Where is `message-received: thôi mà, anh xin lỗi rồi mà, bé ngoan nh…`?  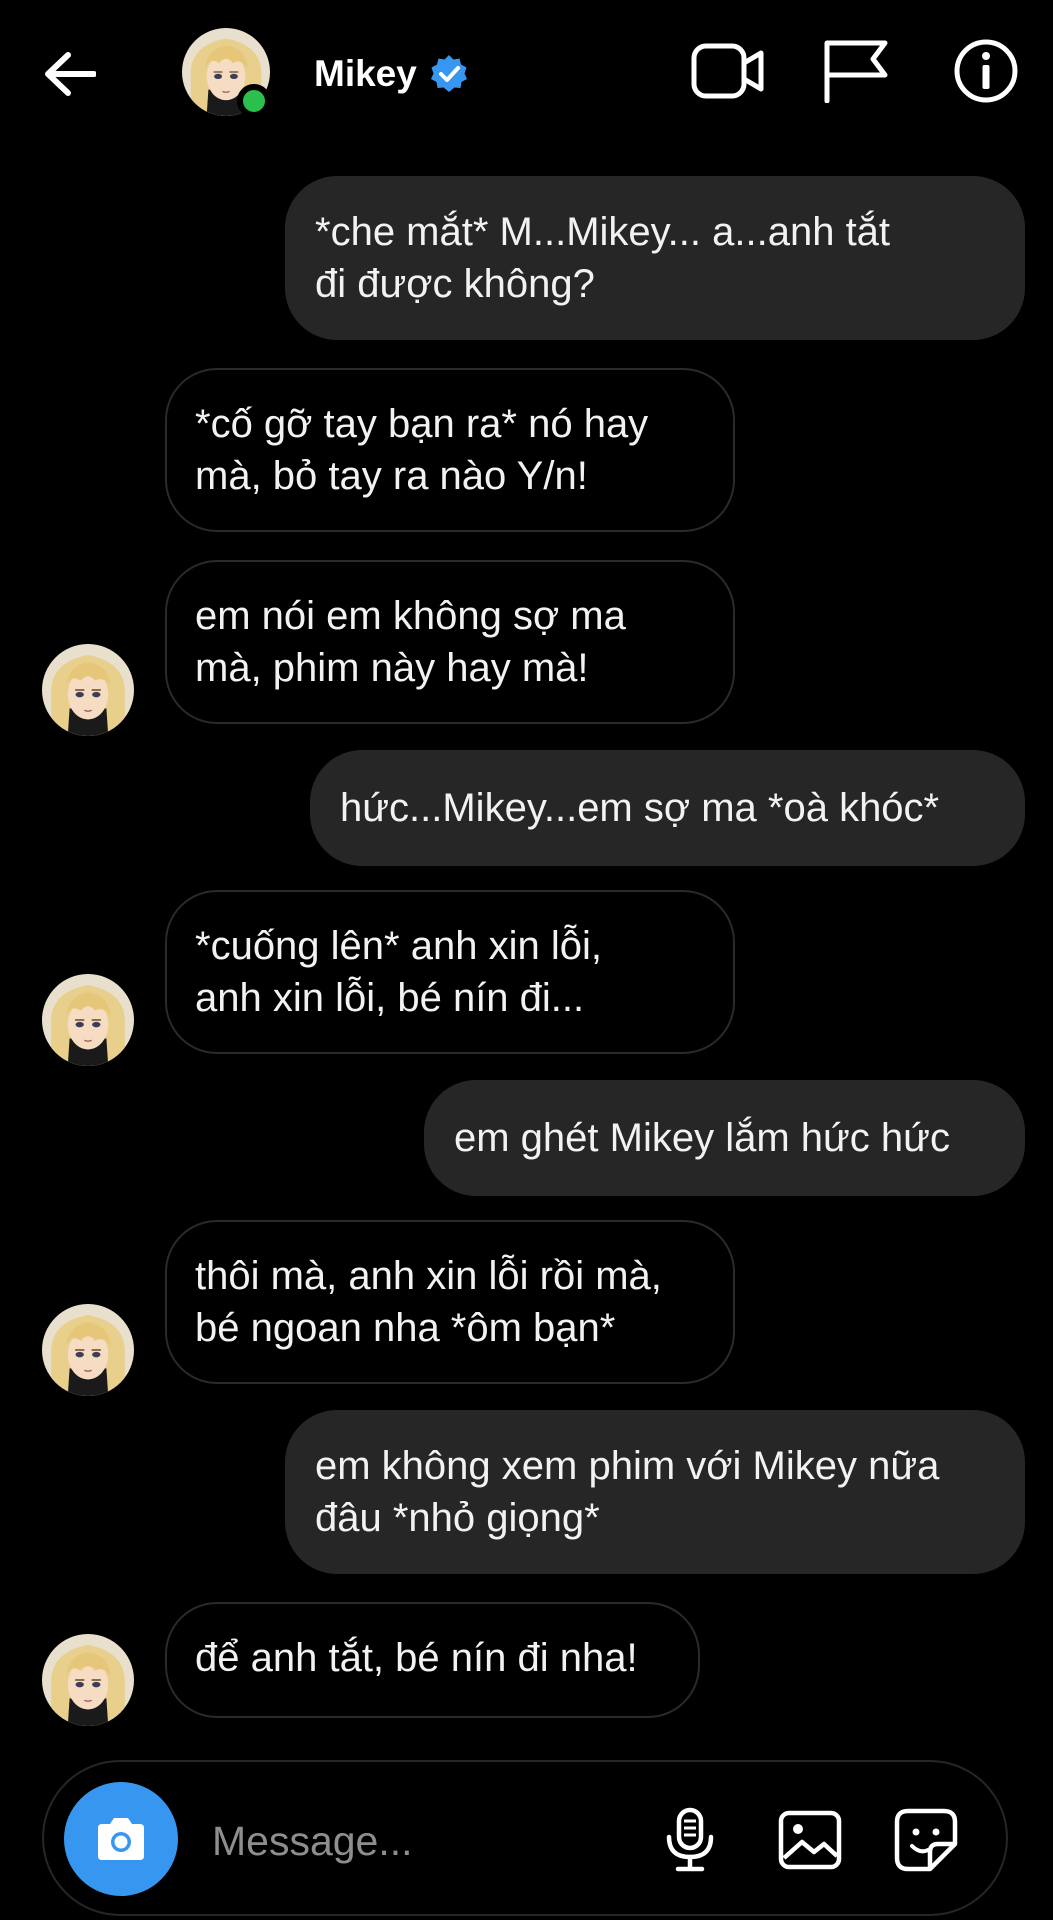
message-received: thôi mà, anh xin lỗi rồi mà, bé ngoan nh… is located at coordinates (450, 1302).